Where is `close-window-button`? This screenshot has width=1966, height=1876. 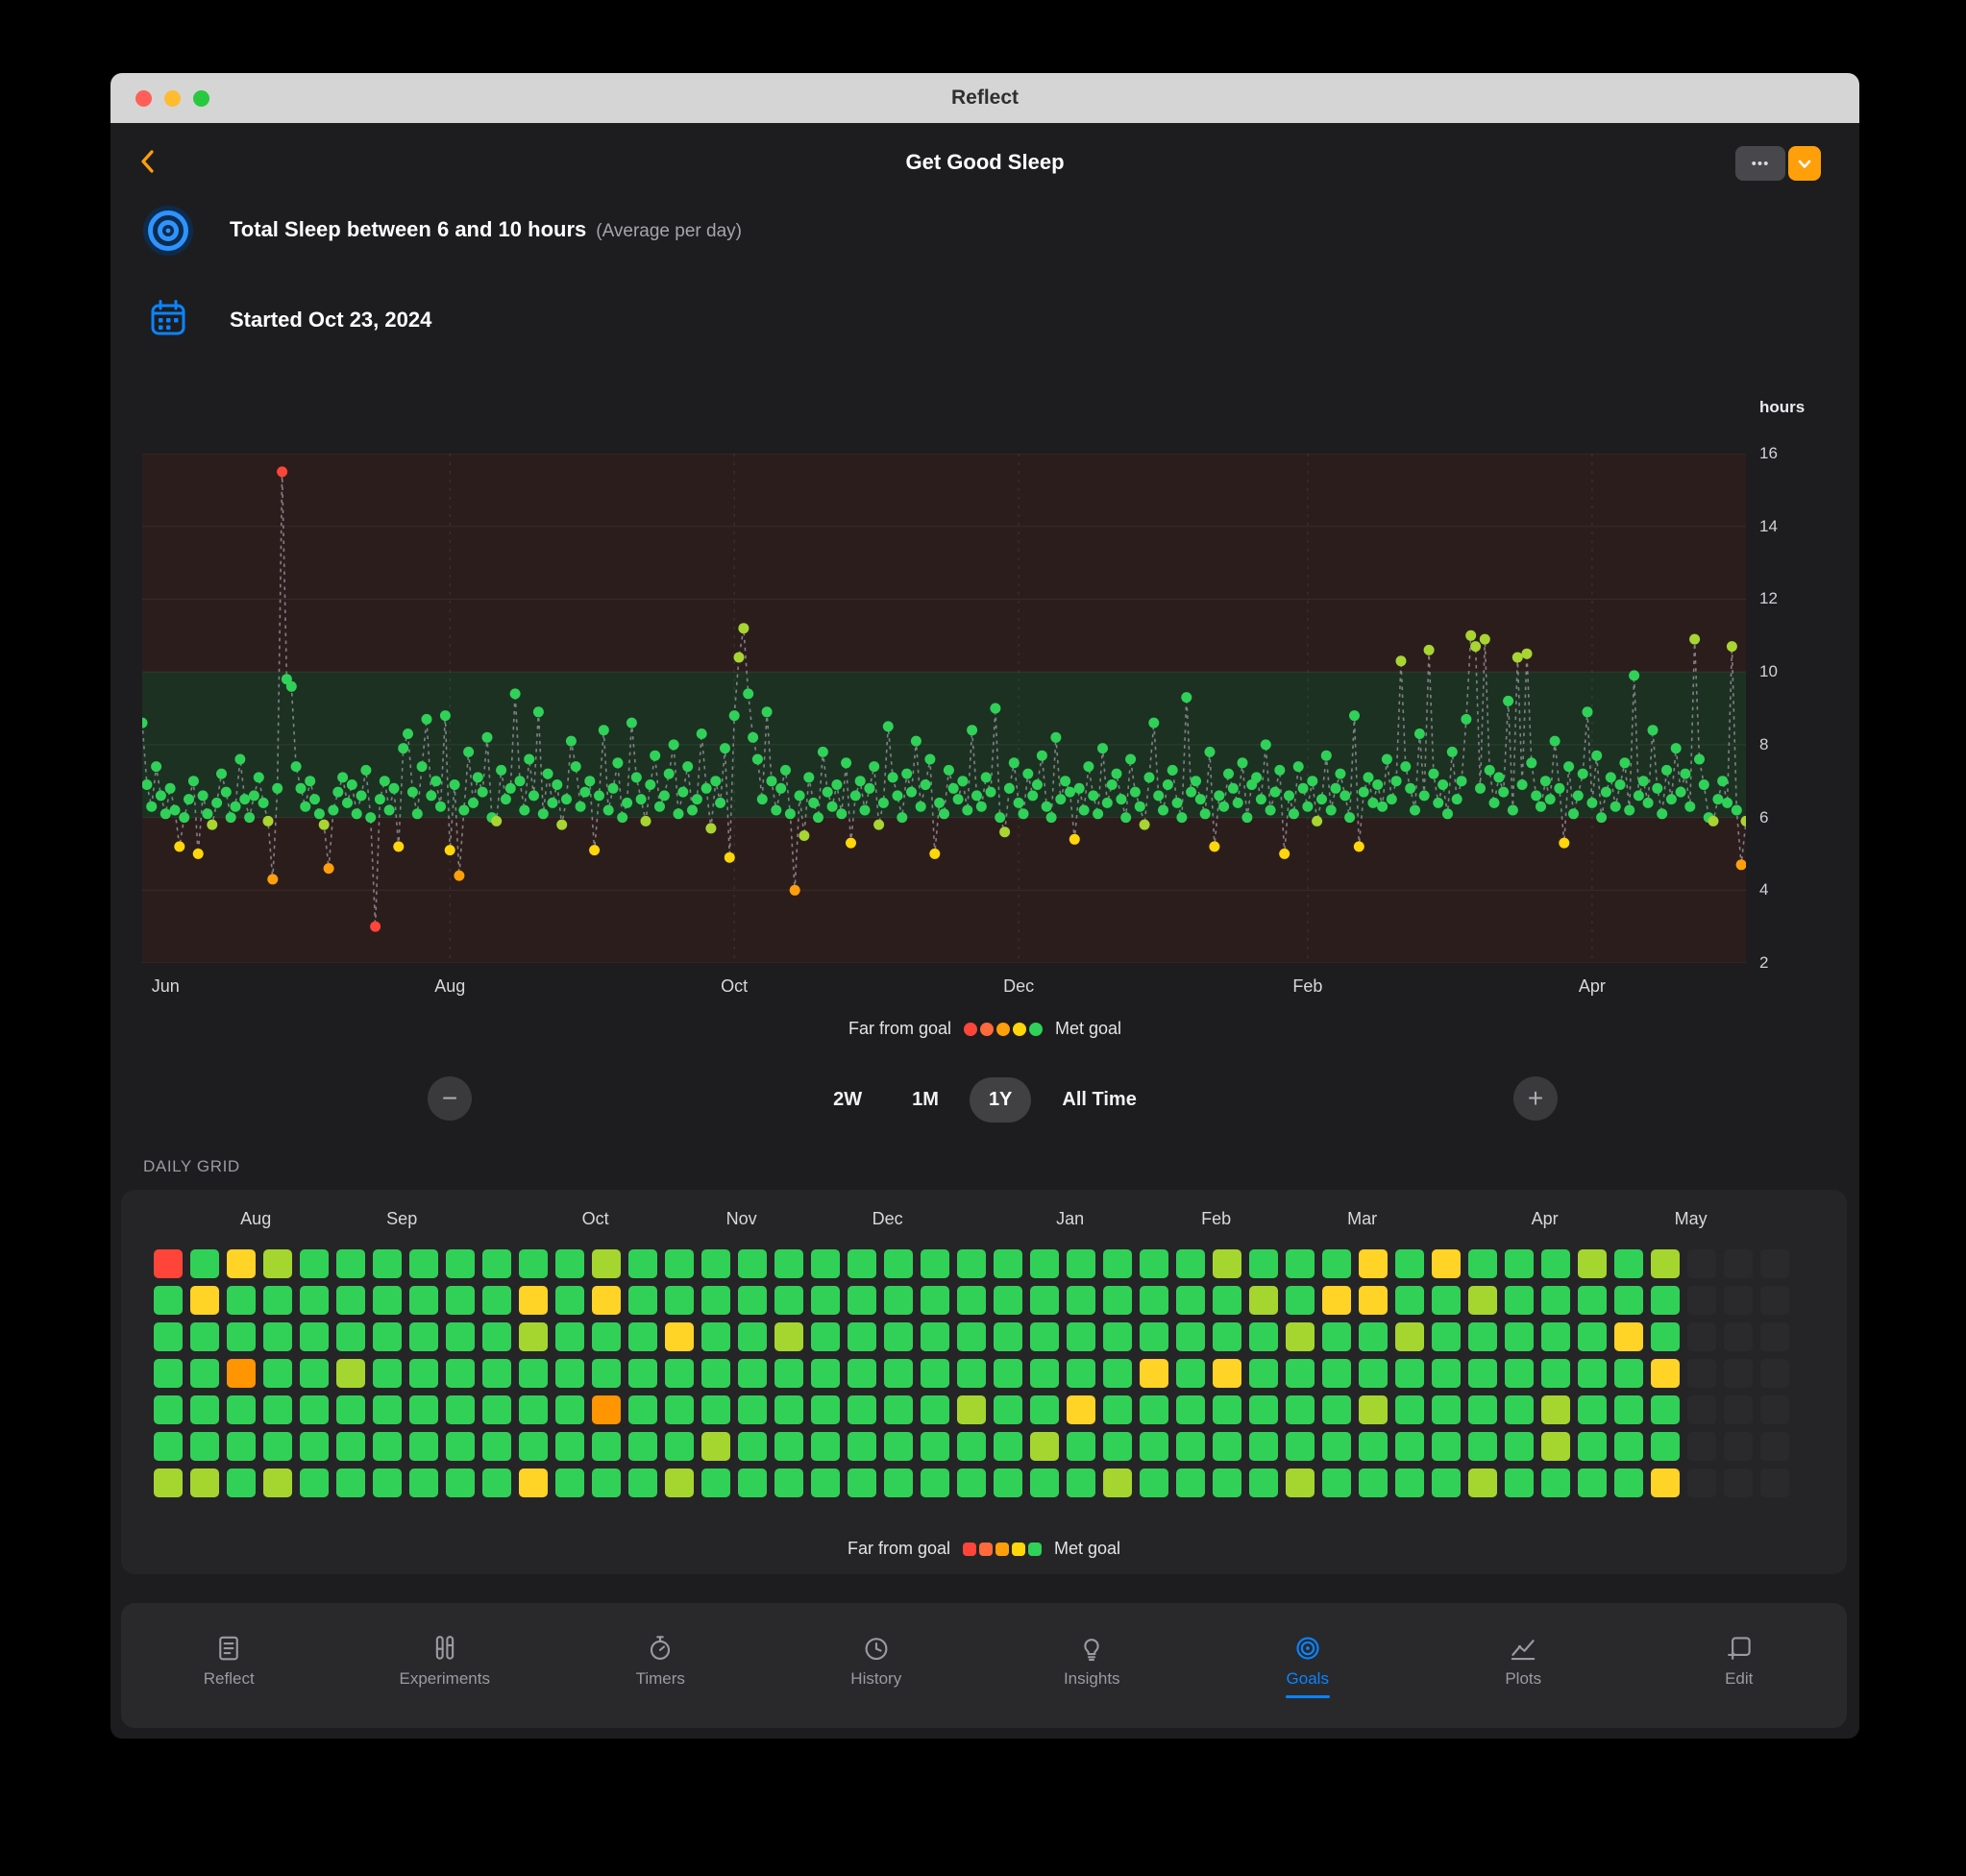
close-window-button is located at coordinates (143, 98).